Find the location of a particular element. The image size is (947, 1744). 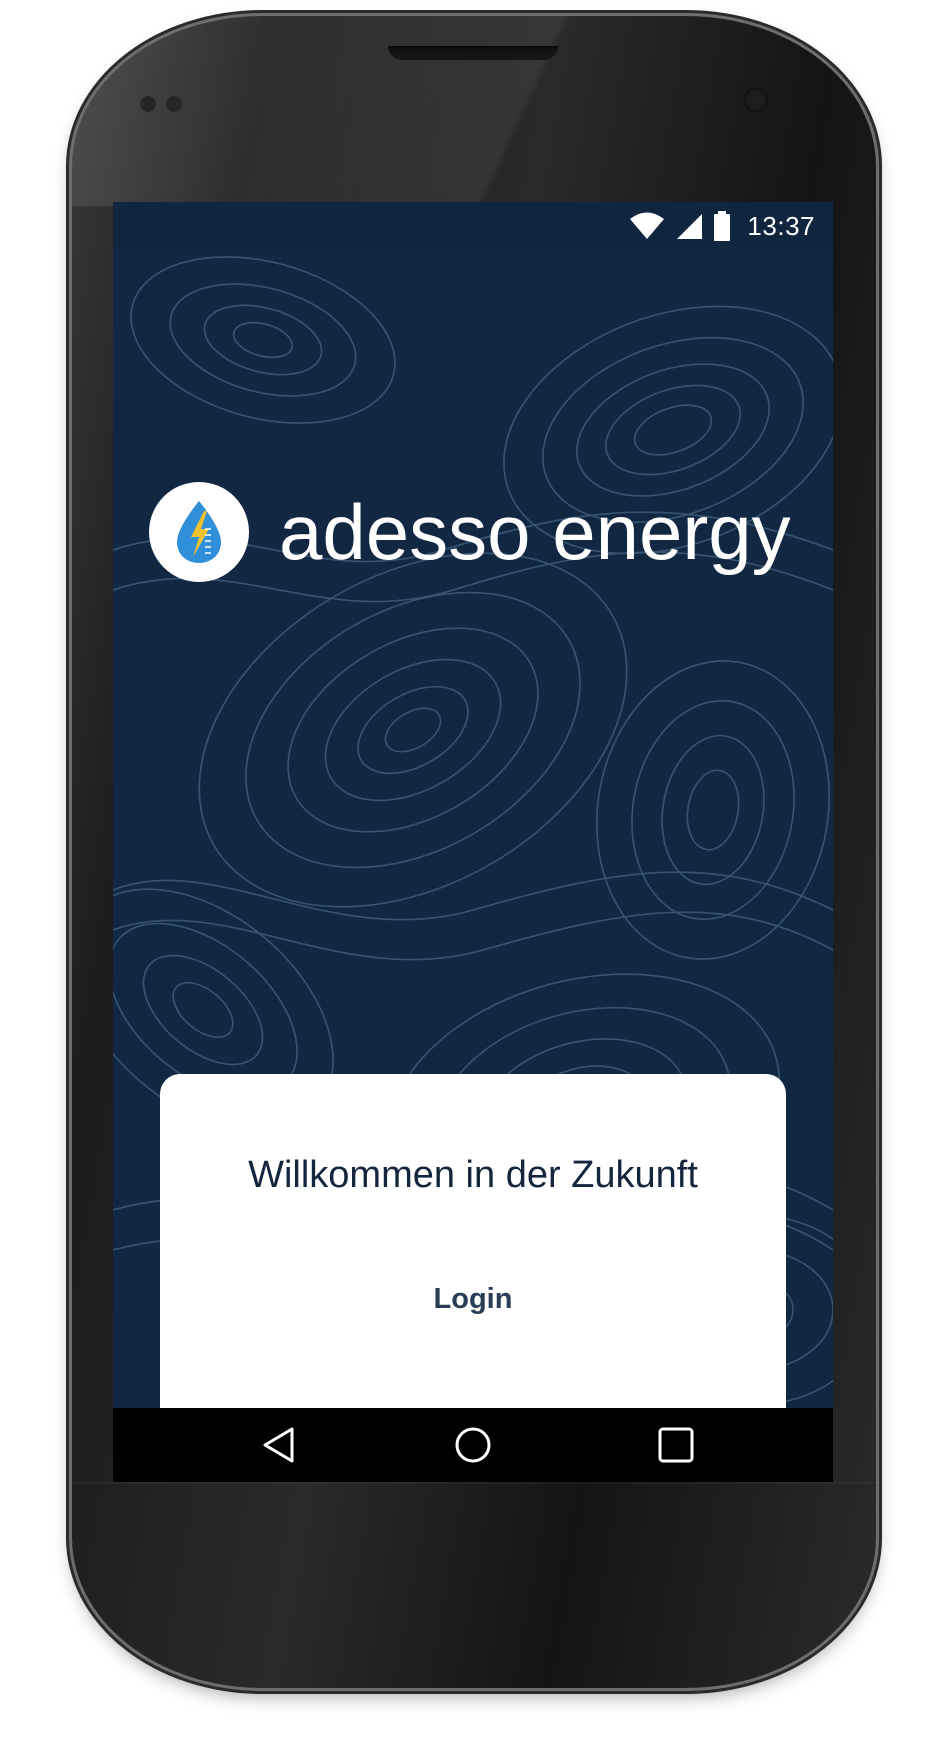

back-icon is located at coordinates (278, 1445).